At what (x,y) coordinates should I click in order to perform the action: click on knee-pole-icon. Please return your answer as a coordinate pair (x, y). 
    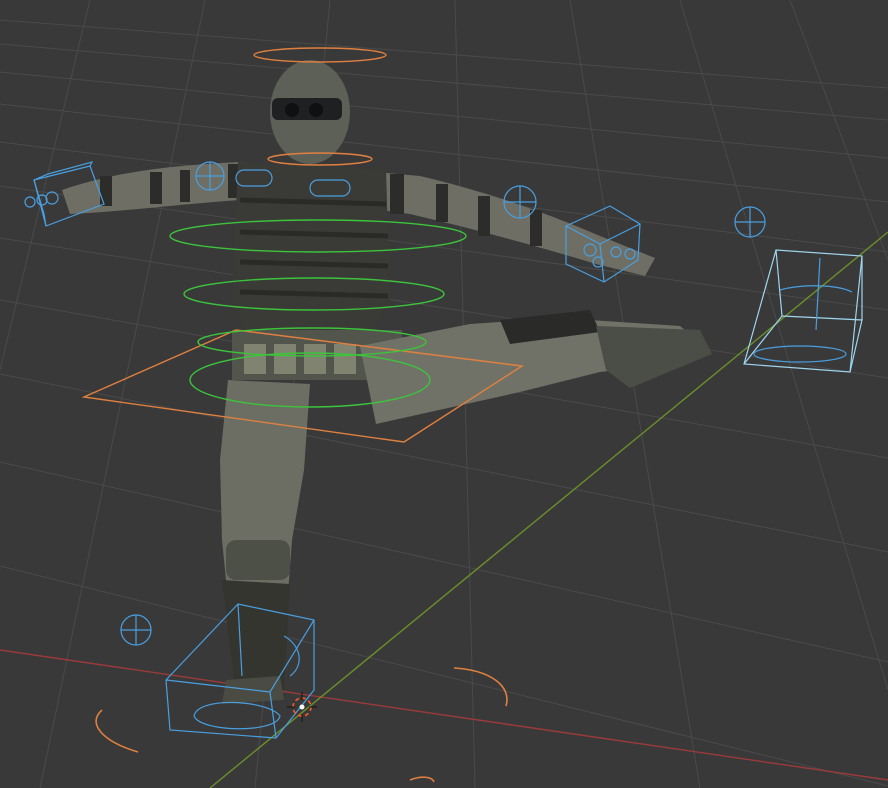
    Looking at the image, I should click on (750, 222).